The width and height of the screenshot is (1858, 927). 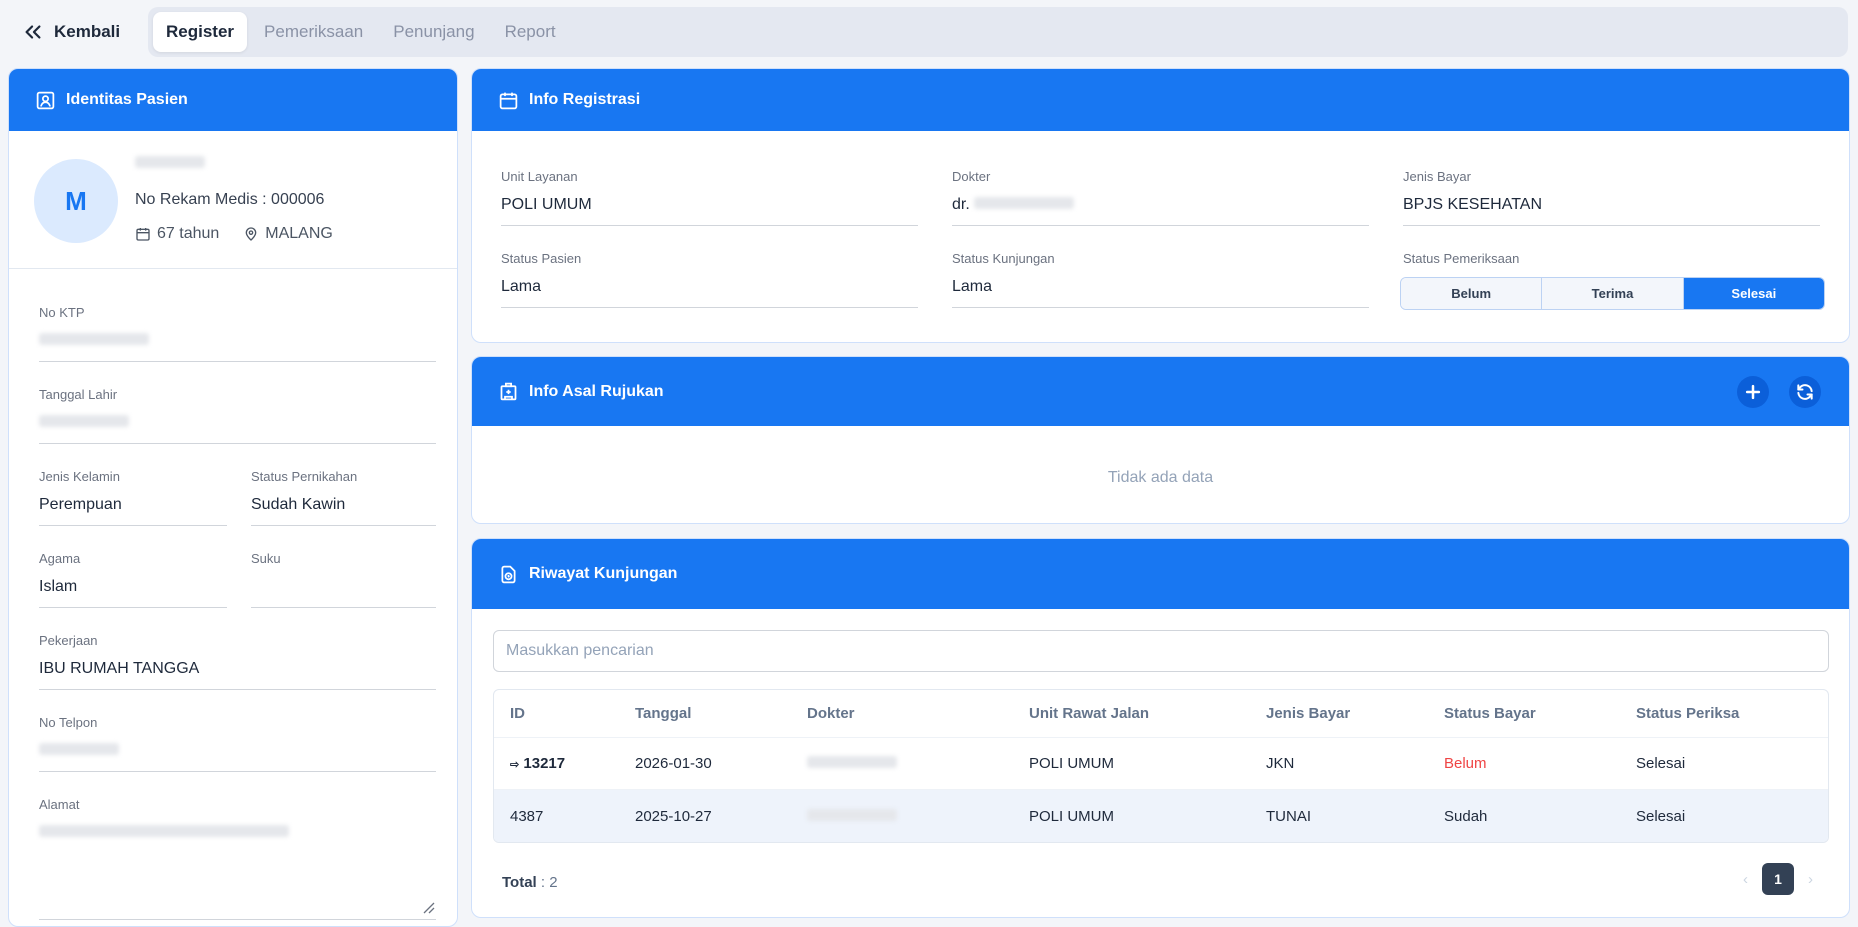 What do you see at coordinates (234, 234) in the screenshot?
I see `patient-meta: 67 tahun MALANG` at bounding box center [234, 234].